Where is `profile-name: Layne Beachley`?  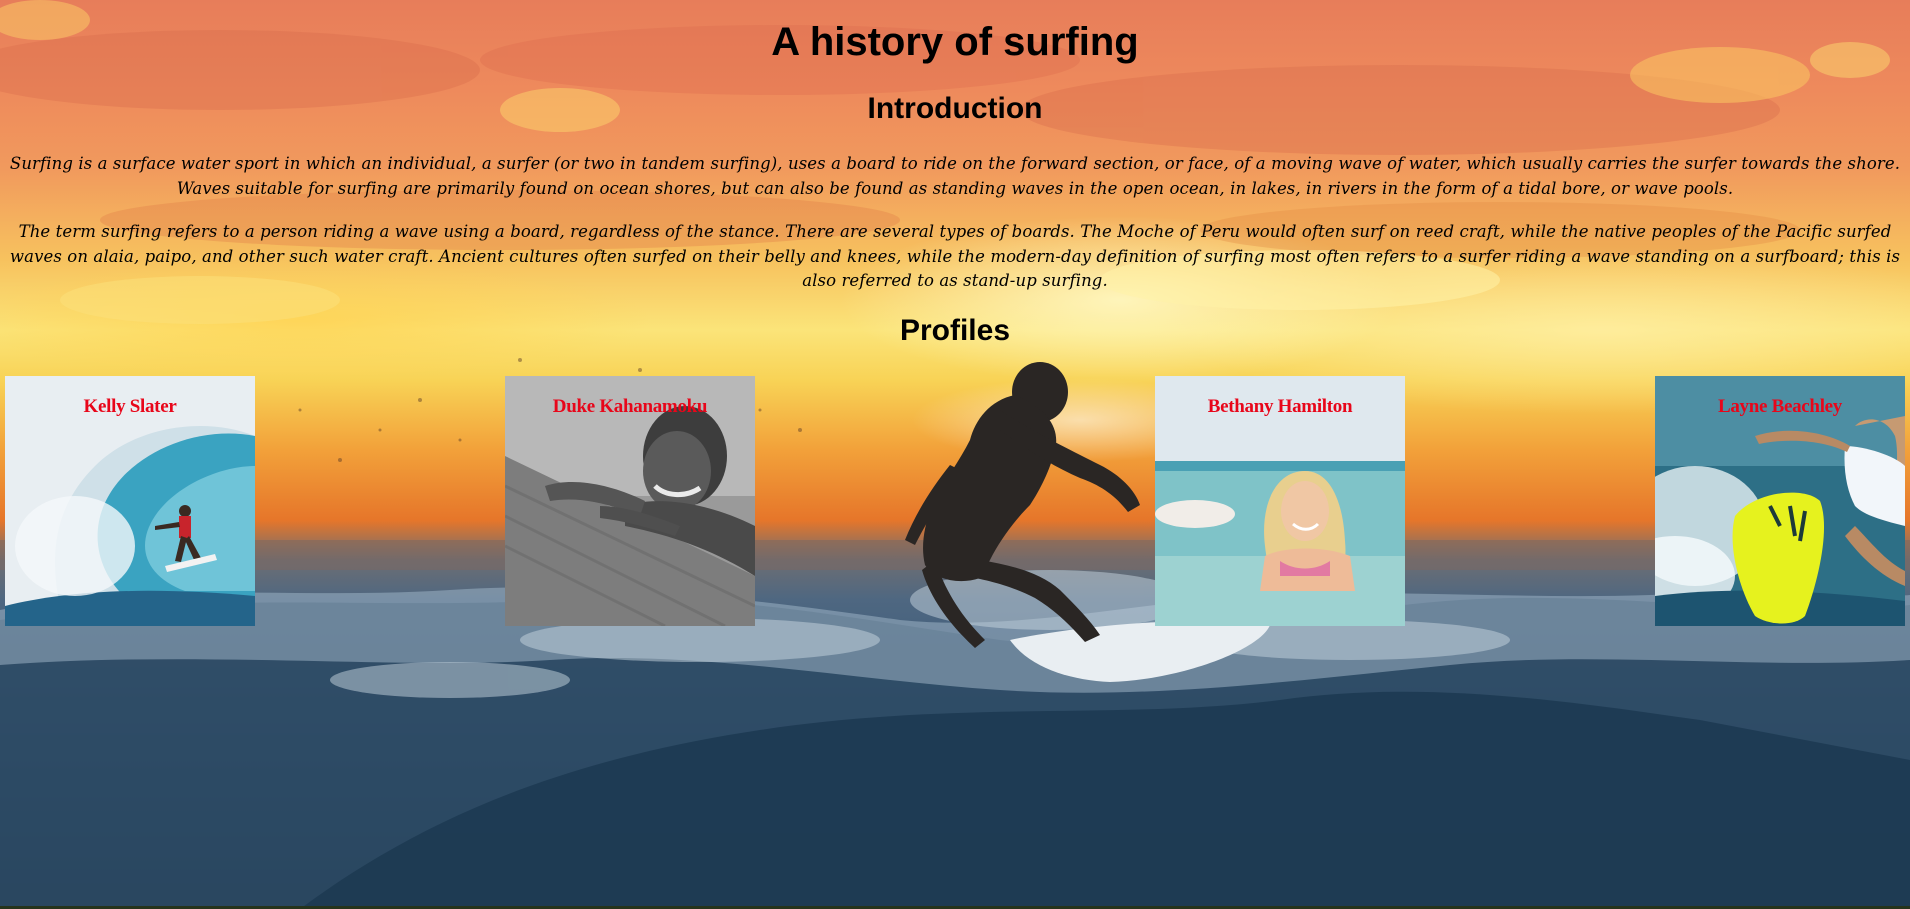 profile-name: Layne Beachley is located at coordinates (1780, 407).